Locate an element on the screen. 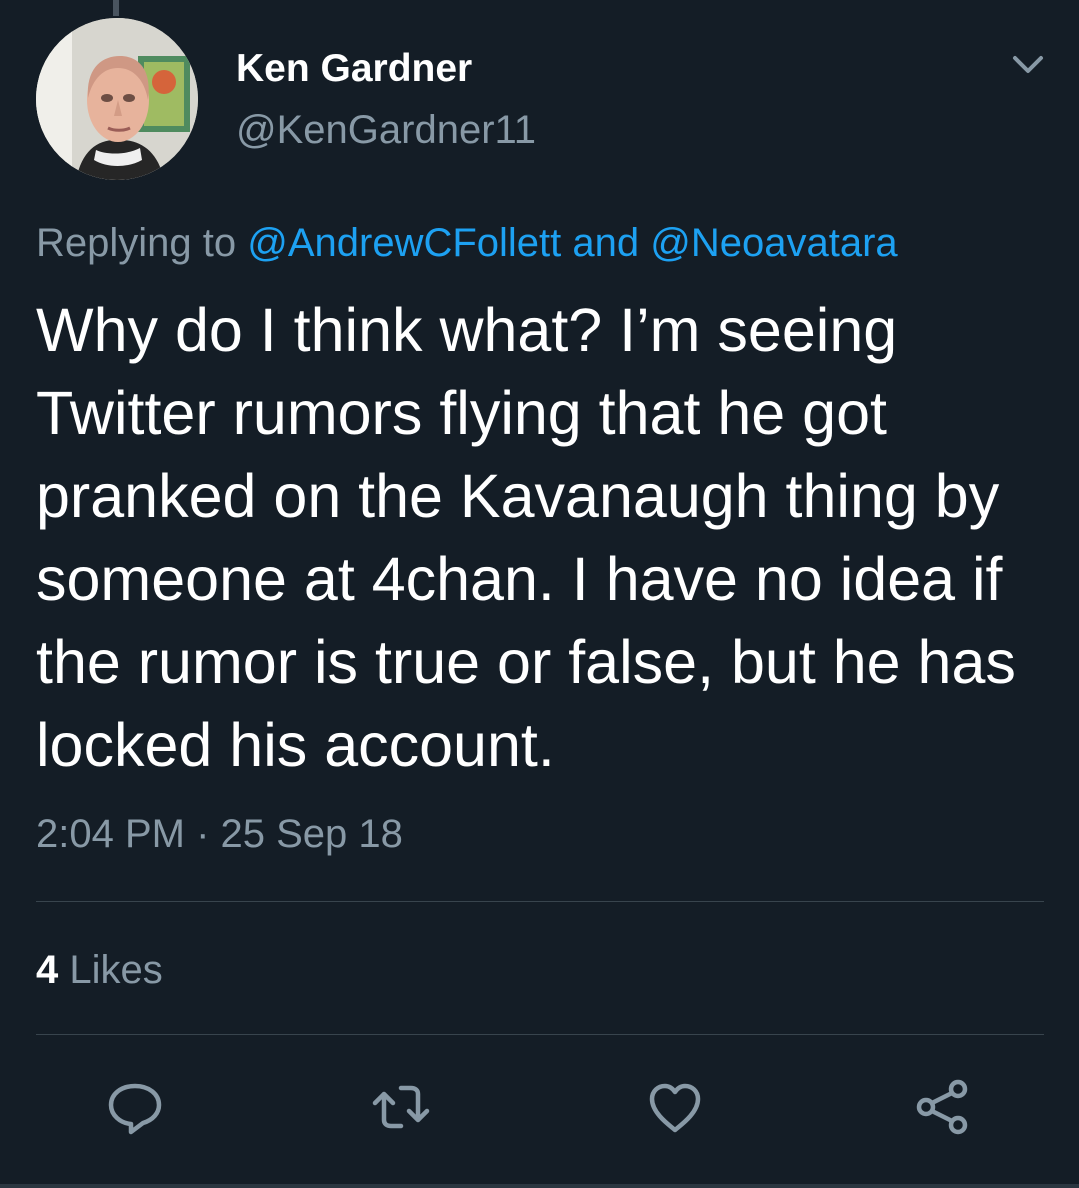 The height and width of the screenshot is (1188, 1079). likes-count: 4 is located at coordinates (47, 970).